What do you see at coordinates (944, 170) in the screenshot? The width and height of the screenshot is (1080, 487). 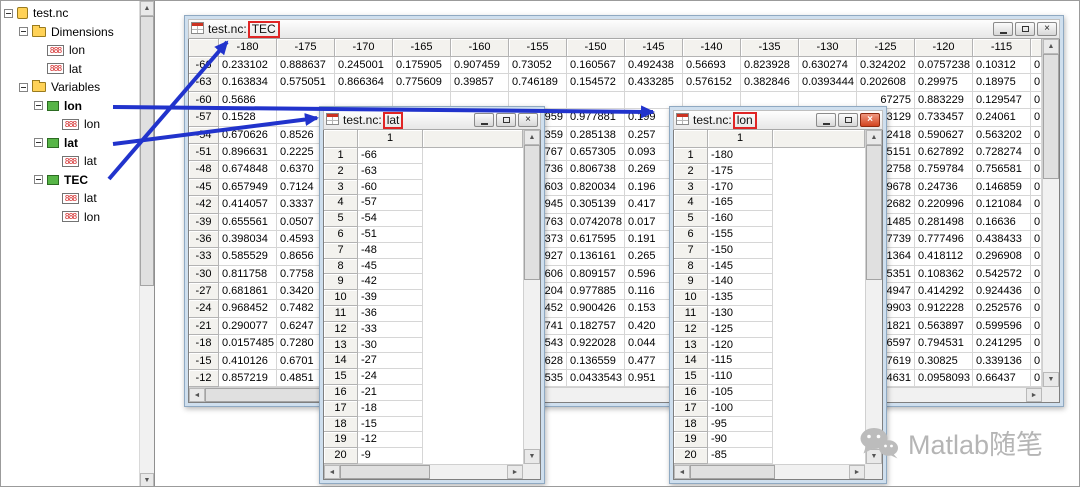 I see `table-cell: 0.759784` at bounding box center [944, 170].